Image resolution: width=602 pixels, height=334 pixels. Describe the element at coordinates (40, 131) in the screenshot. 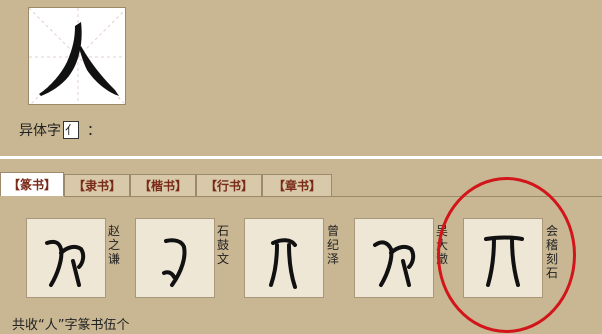

I see `variant-label: 异体字` at that location.